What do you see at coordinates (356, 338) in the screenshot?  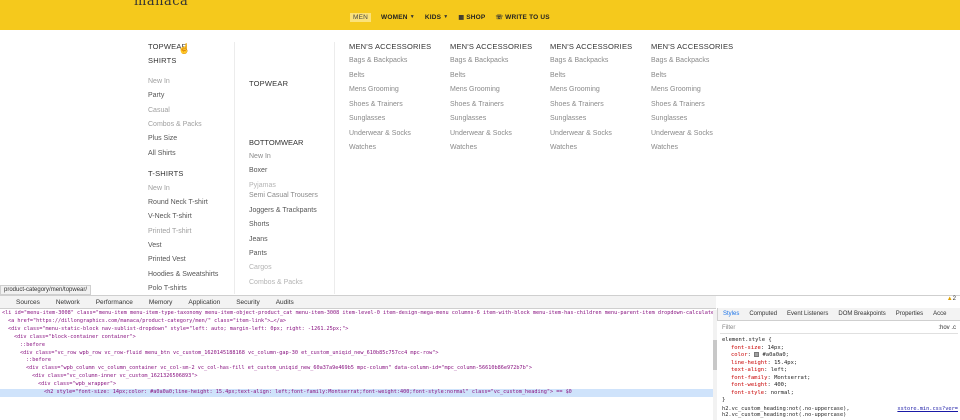 I see `dom-line: <div class="block-container container">` at bounding box center [356, 338].